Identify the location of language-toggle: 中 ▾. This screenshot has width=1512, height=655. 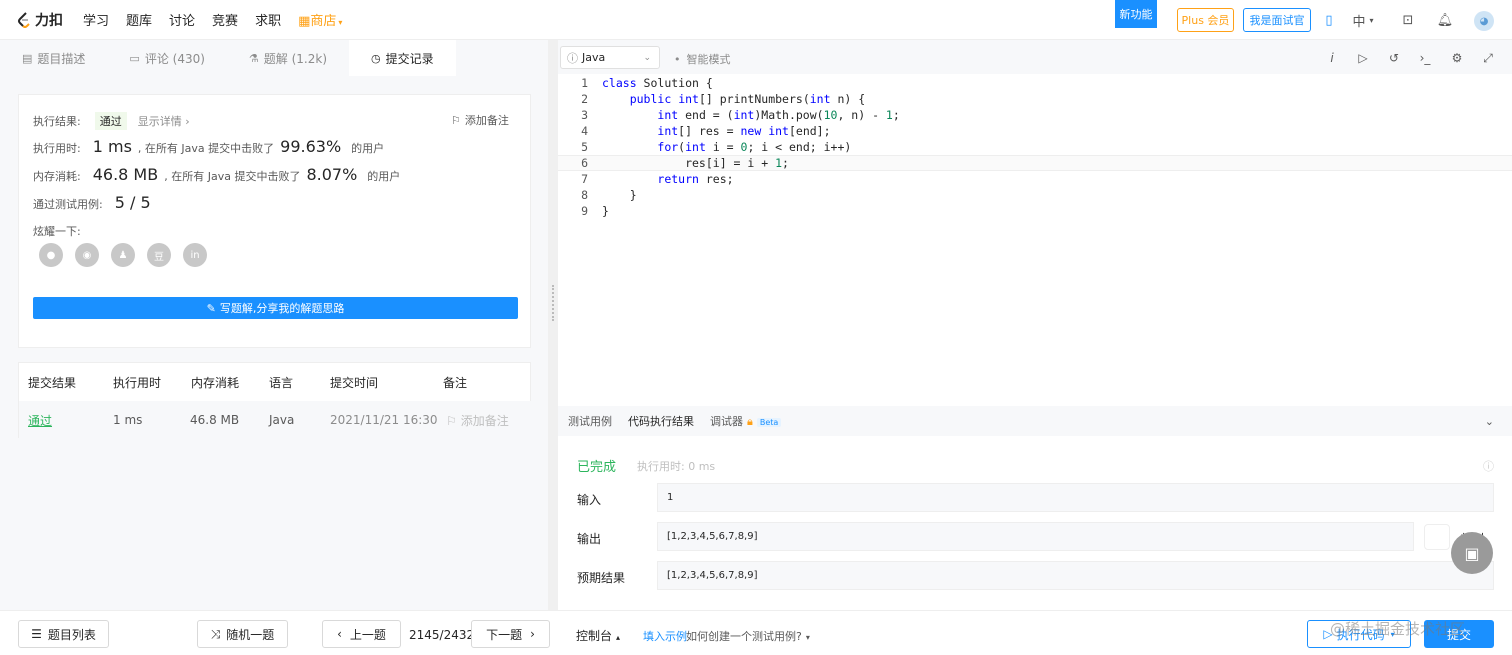
(1363, 20).